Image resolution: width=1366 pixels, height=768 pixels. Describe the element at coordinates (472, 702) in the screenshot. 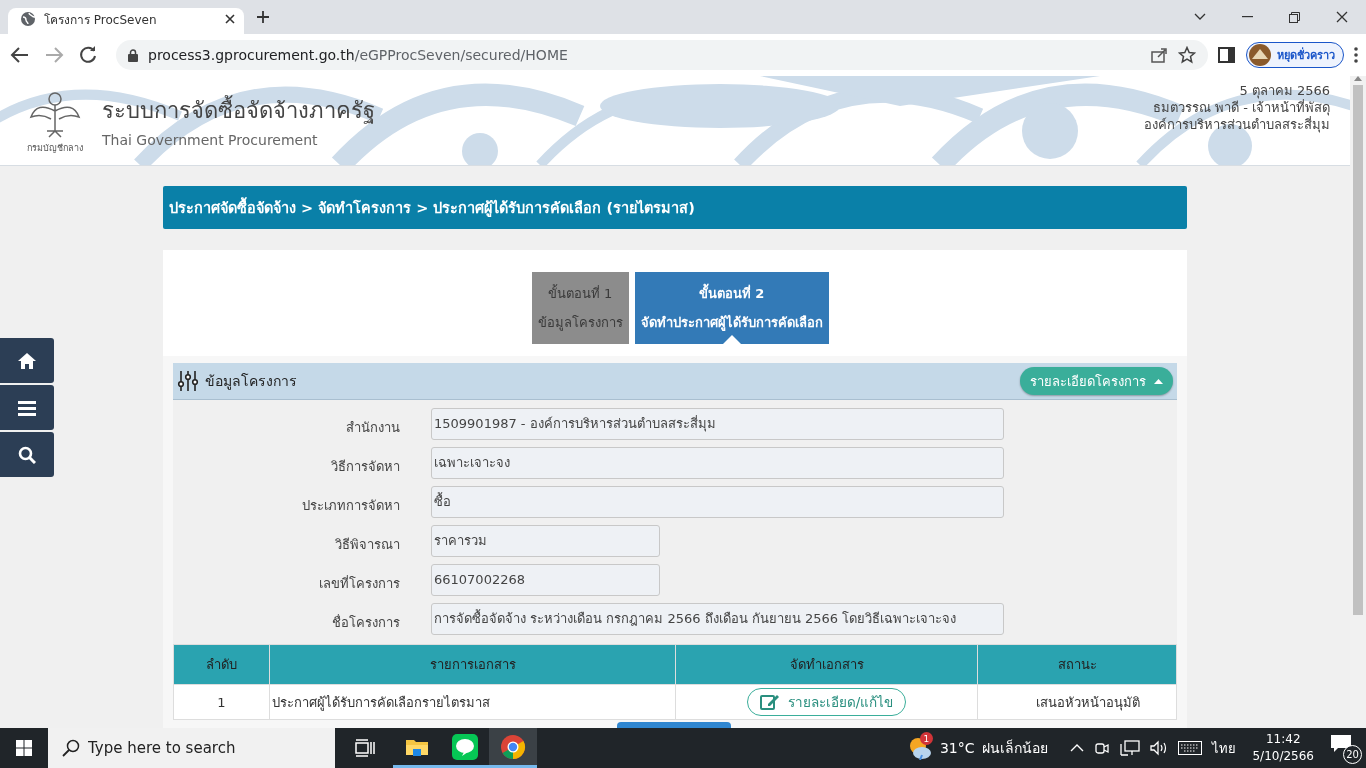

I see `table-cell: ประกาศผู้ได้รับการคัดเลือกรายไตรมาส` at that location.